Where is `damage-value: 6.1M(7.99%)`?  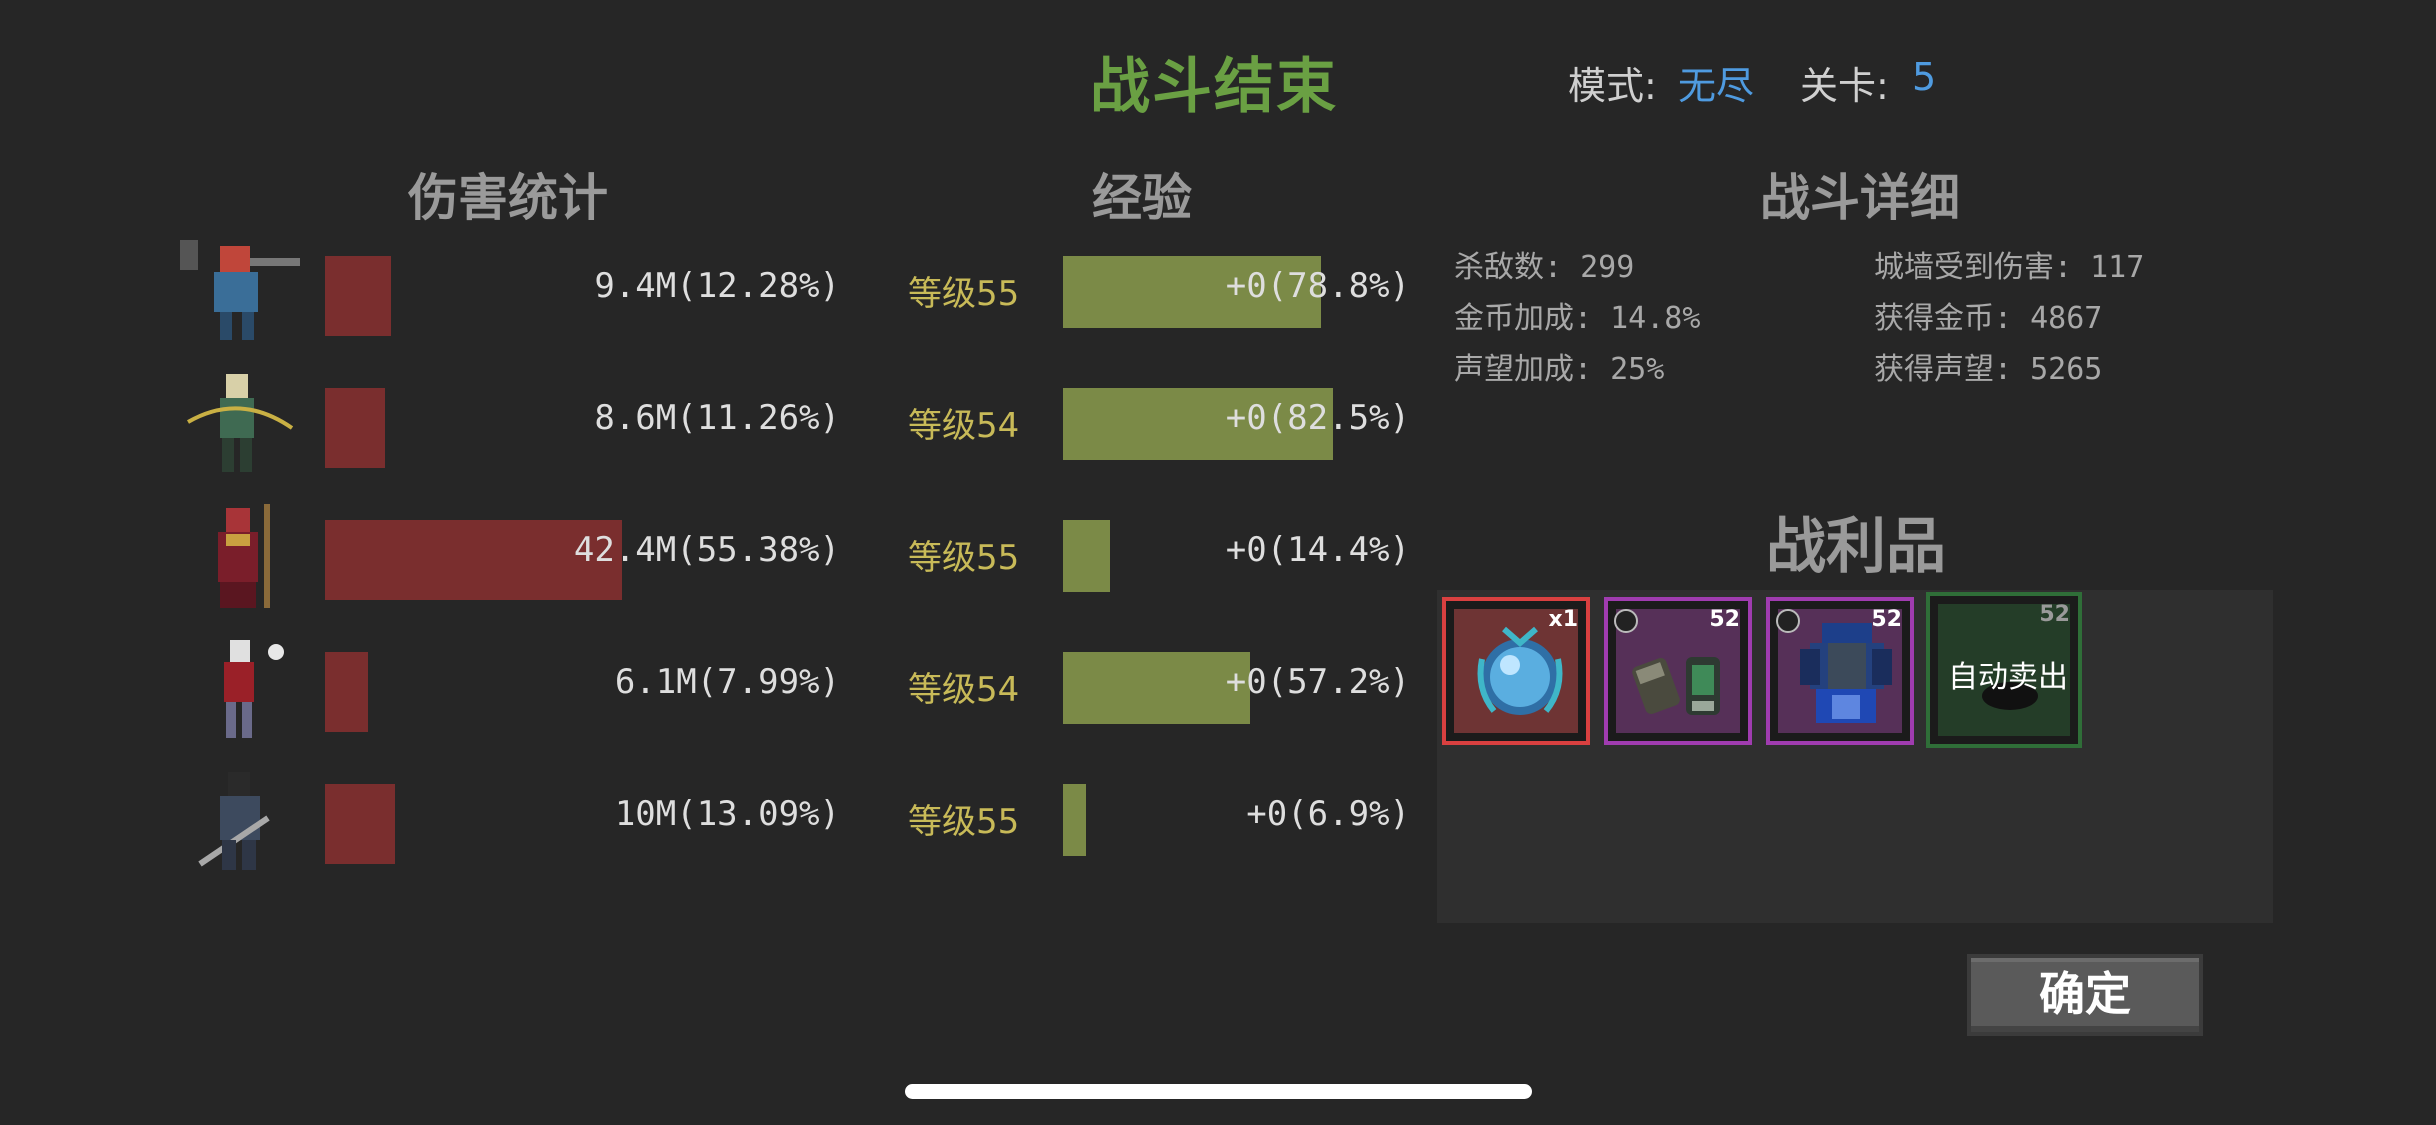 damage-value: 6.1M(7.99%) is located at coordinates (727, 682).